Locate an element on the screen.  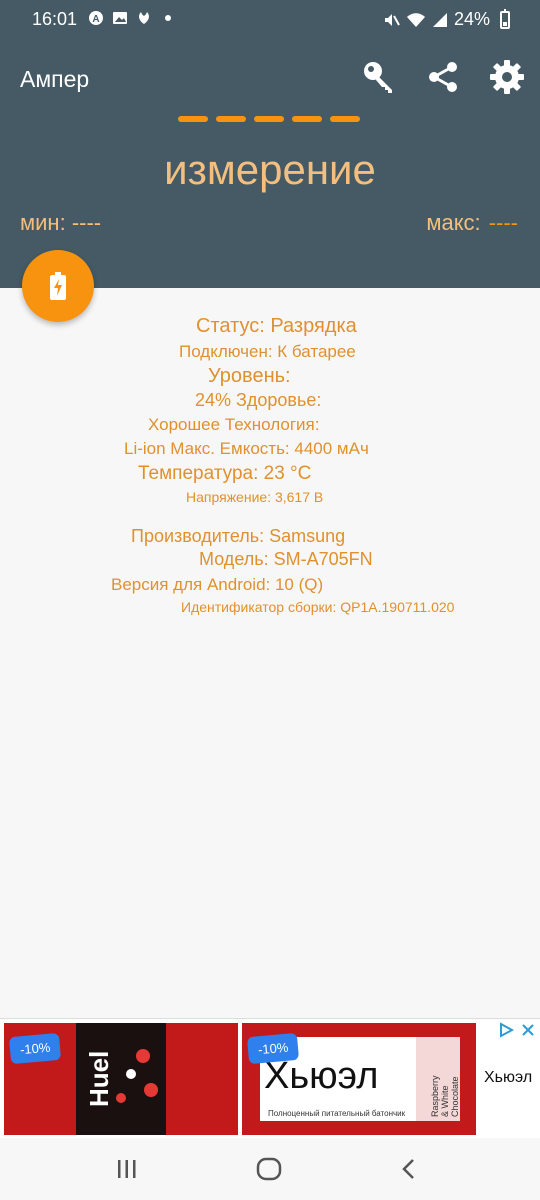
status-text: Статус: Разрядка is located at coordinates (276, 326).